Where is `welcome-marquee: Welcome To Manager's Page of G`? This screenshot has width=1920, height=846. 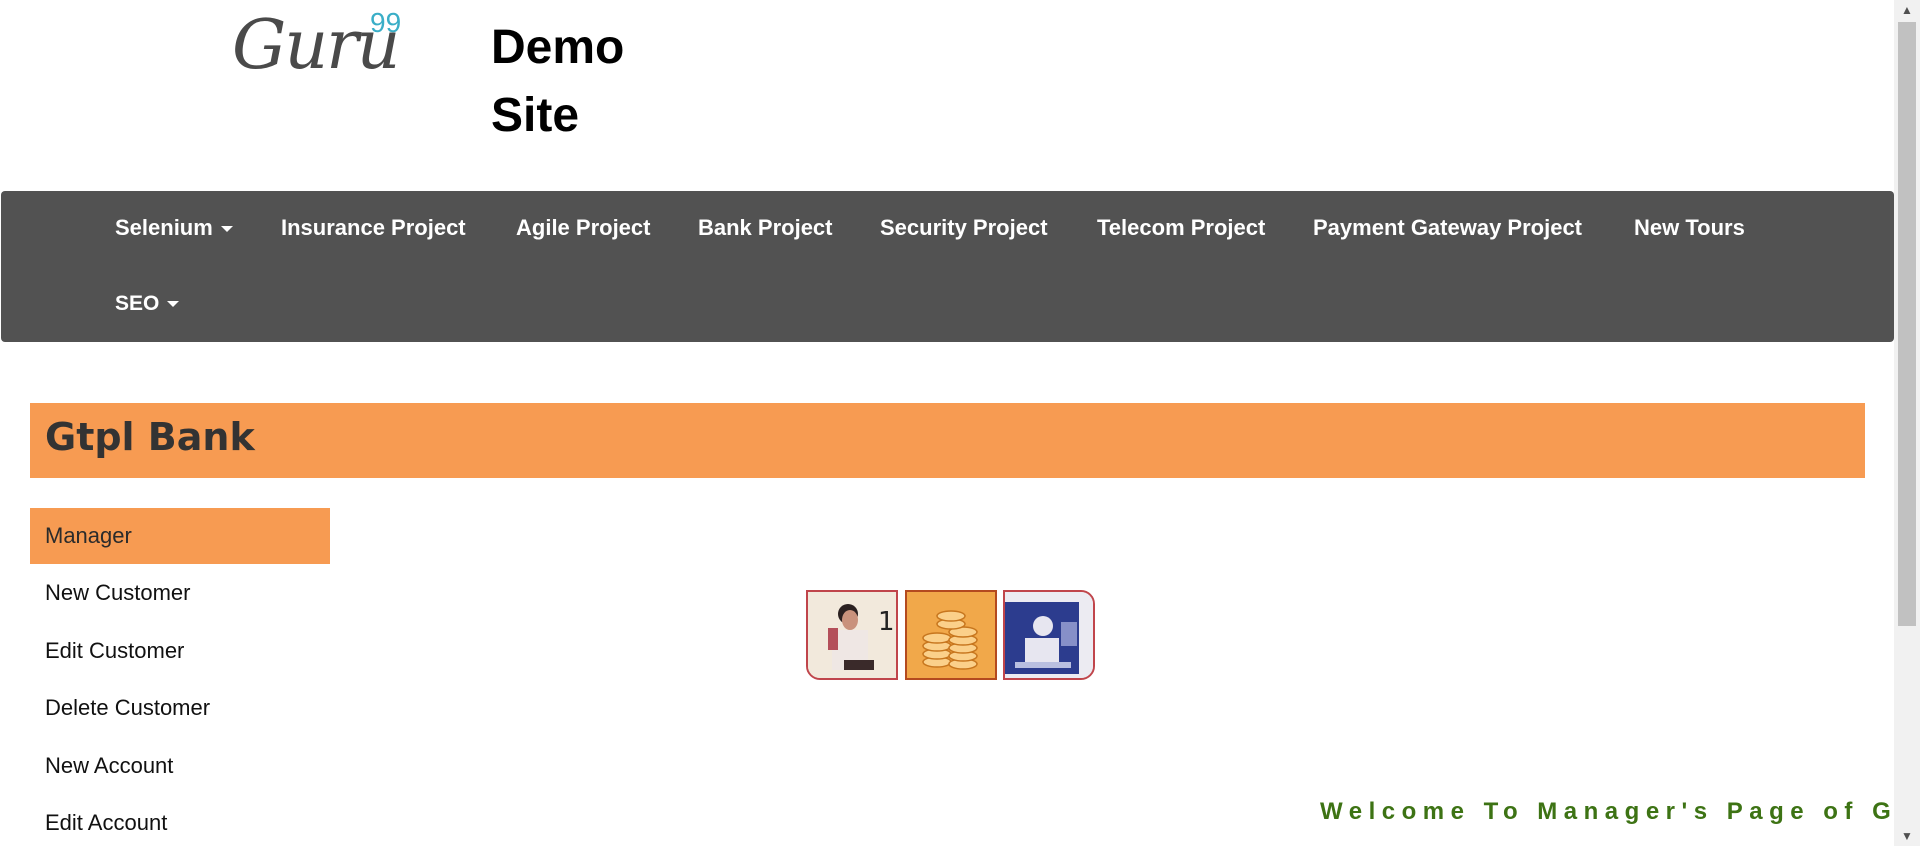 welcome-marquee: Welcome To Manager's Page of G is located at coordinates (1607, 811).